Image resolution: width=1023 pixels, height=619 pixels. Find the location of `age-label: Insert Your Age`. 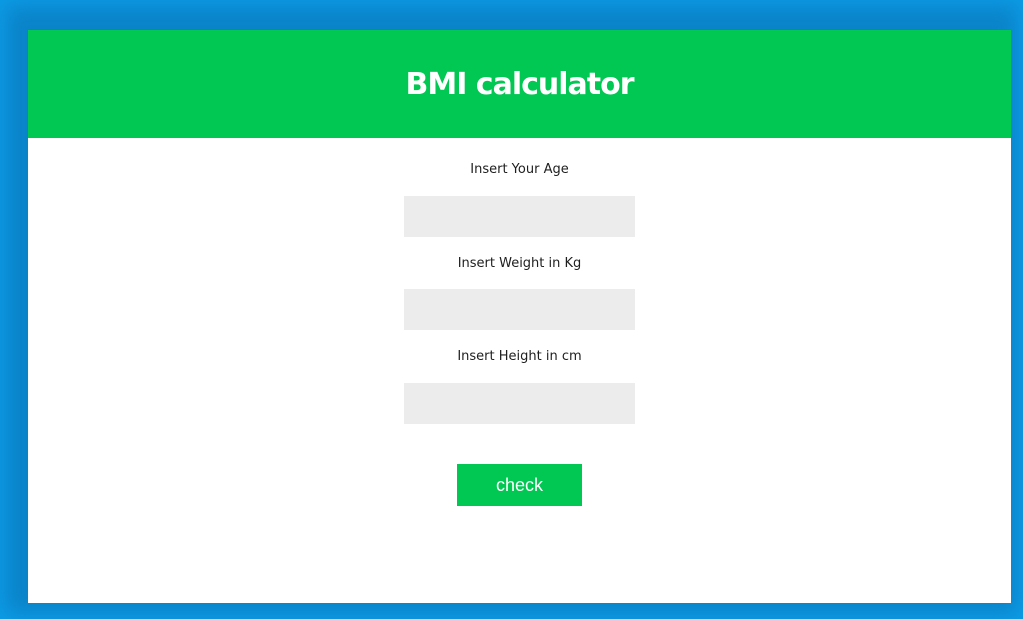

age-label: Insert Your Age is located at coordinates (519, 169).